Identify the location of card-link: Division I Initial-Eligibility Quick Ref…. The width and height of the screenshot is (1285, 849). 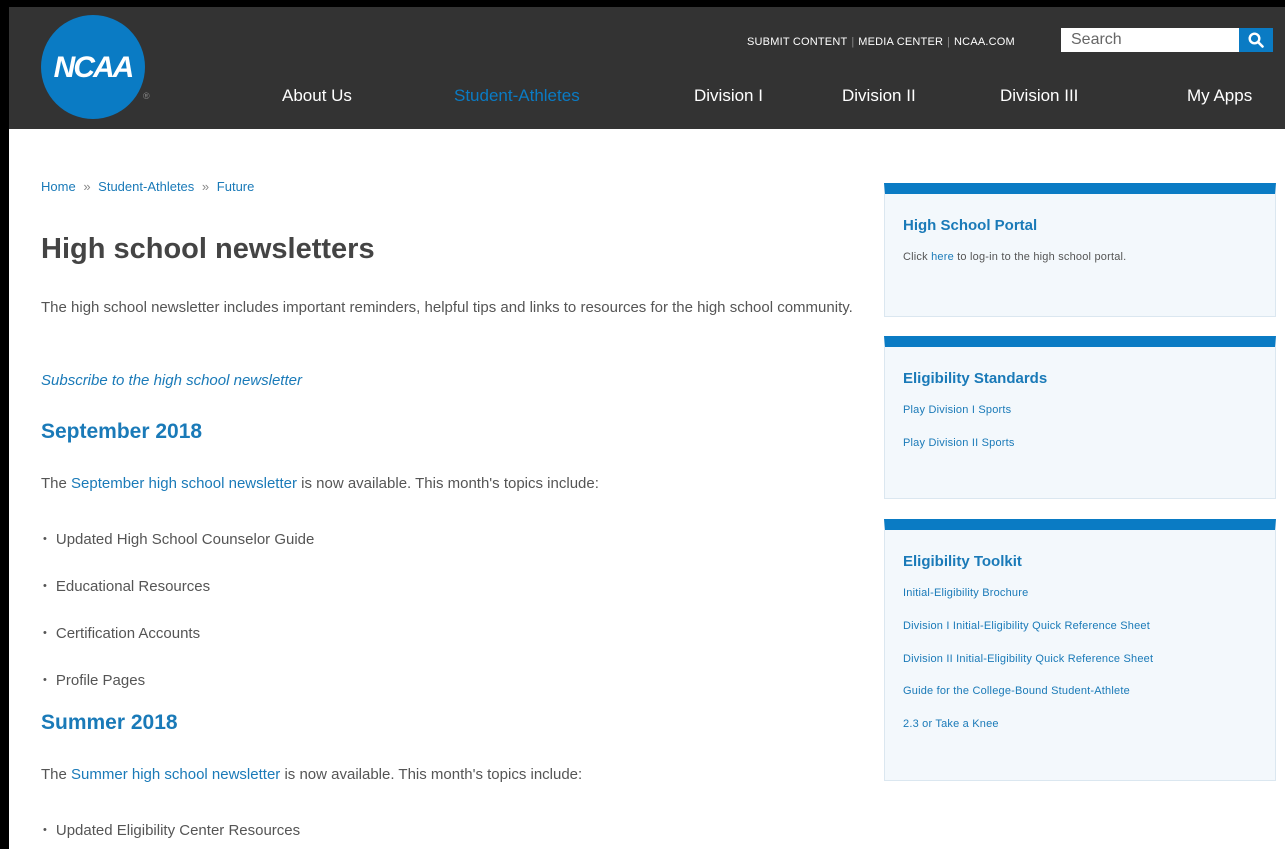
(1026, 626).